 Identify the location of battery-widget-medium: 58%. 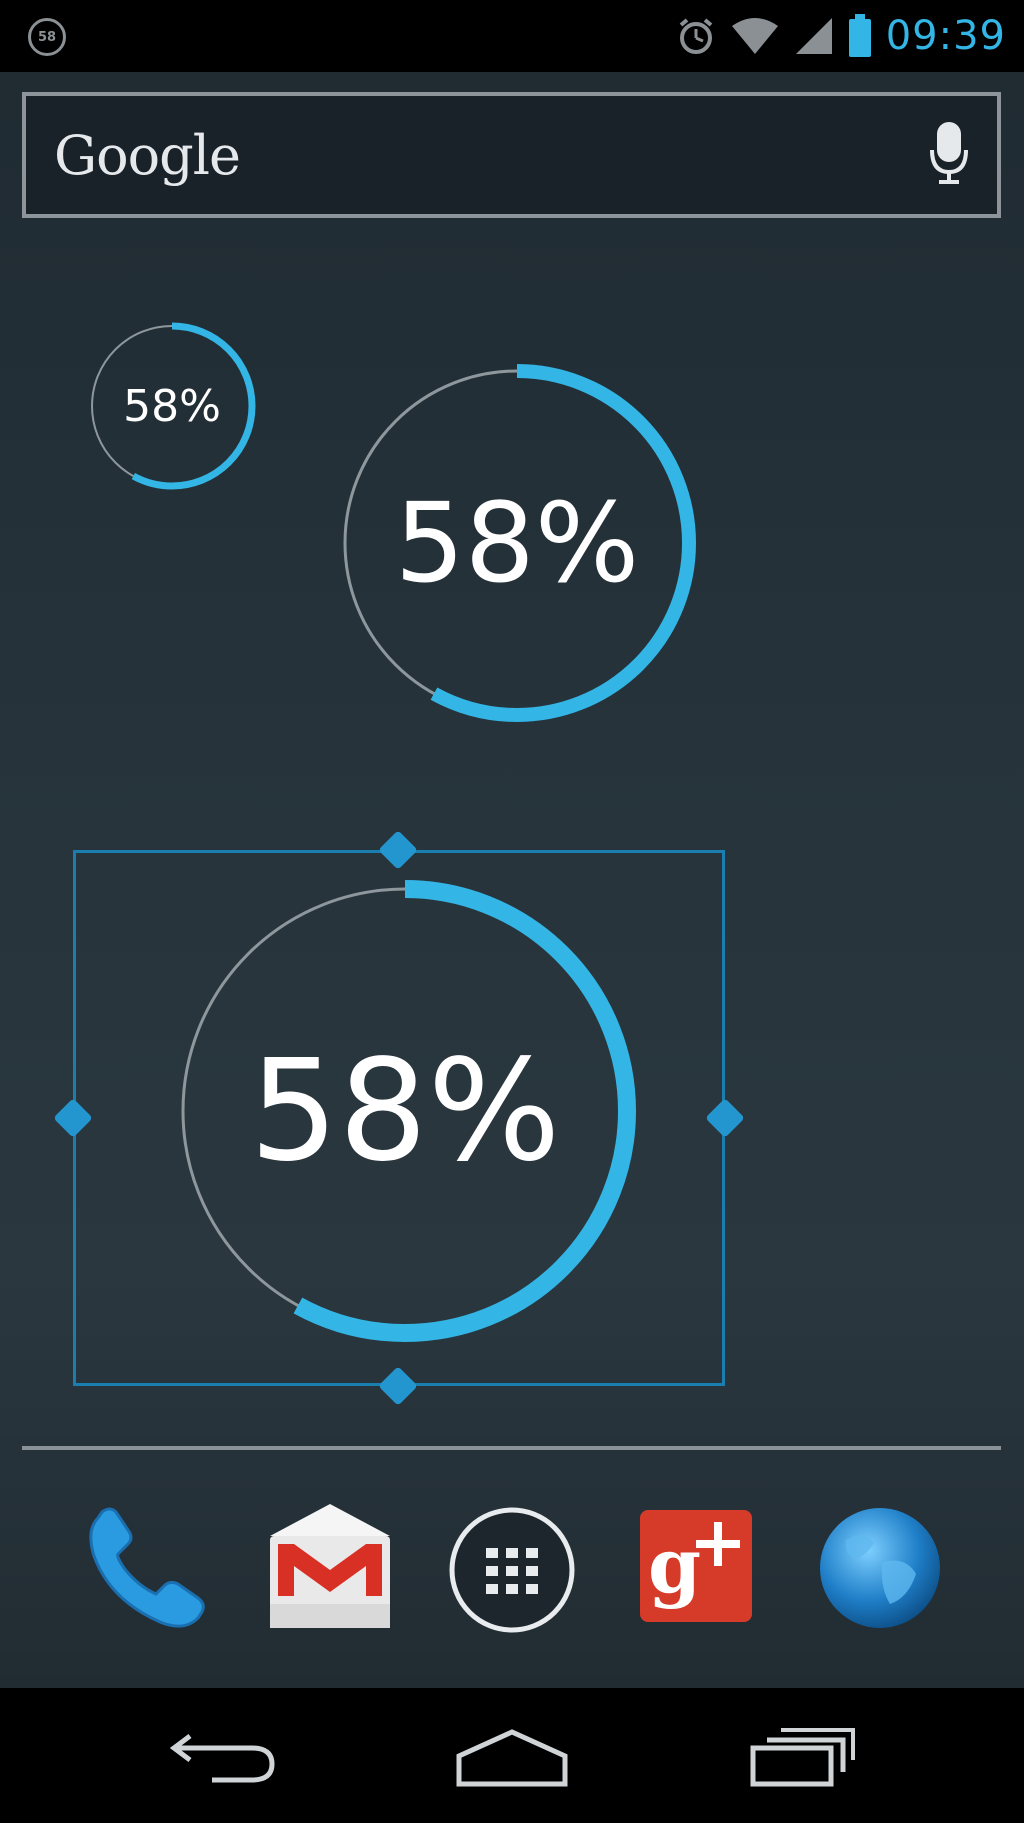
(517, 543).